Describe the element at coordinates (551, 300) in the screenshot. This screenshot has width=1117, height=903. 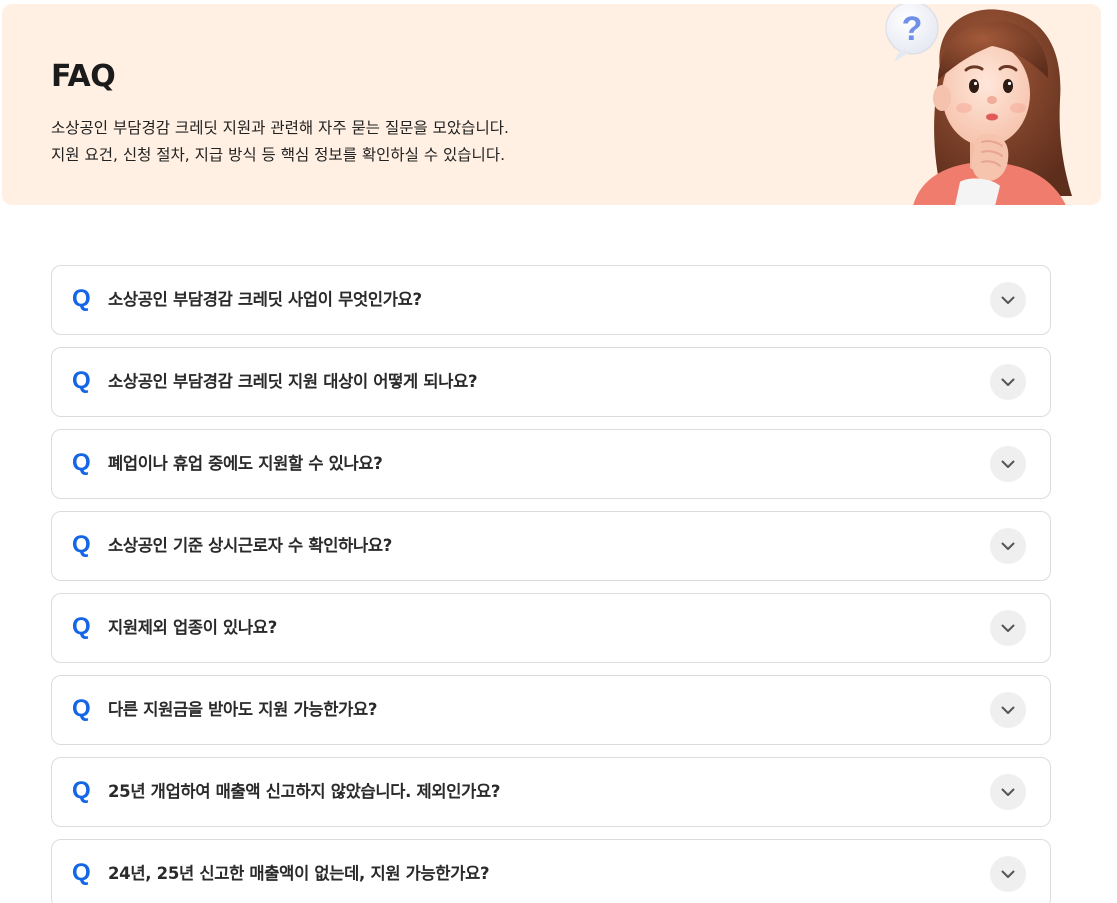
I see `faq-item: Q 소상공인 부담경감 크레딧 사업이 무엇인가요?` at that location.